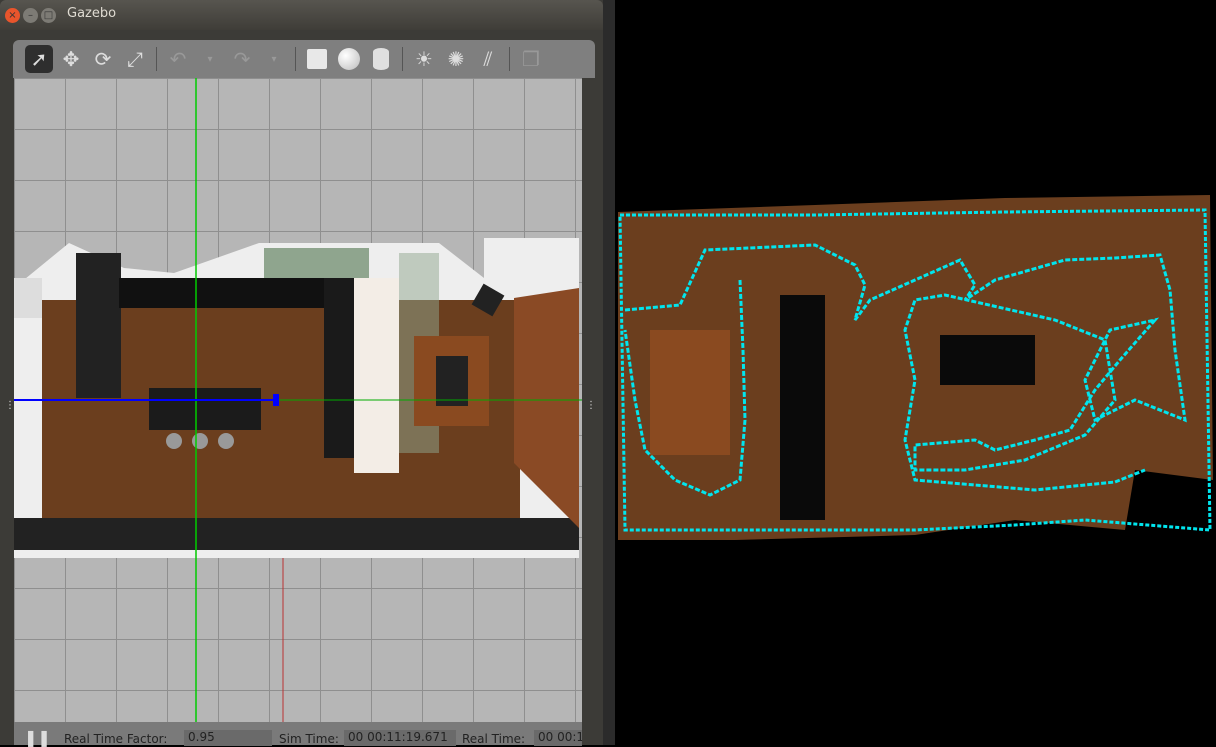  What do you see at coordinates (178, 59) in the screenshot?
I see `undo-icon: ↶` at bounding box center [178, 59].